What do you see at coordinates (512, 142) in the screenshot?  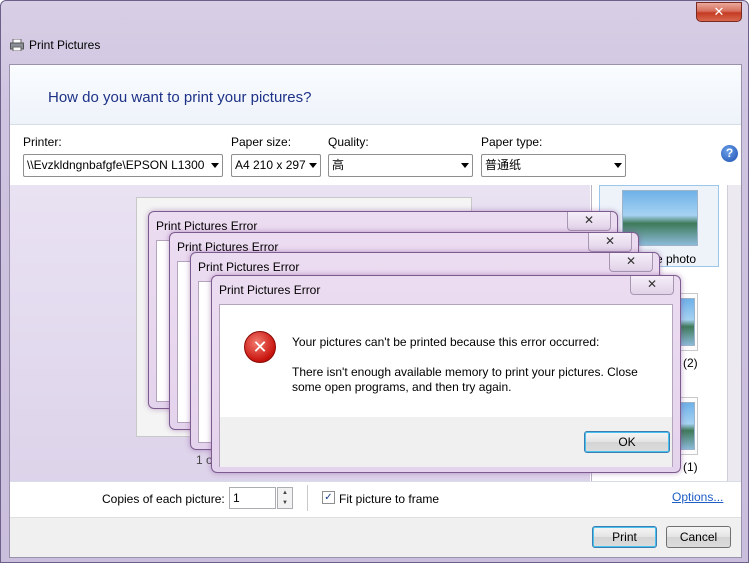 I see `paper-type-label: Paper type:` at bounding box center [512, 142].